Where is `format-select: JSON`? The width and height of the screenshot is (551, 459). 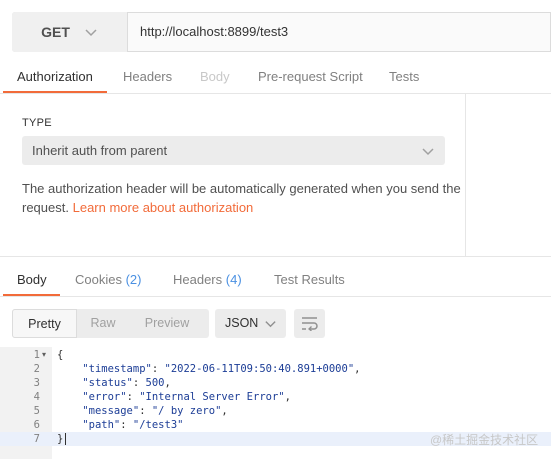 format-select: JSON is located at coordinates (250, 323).